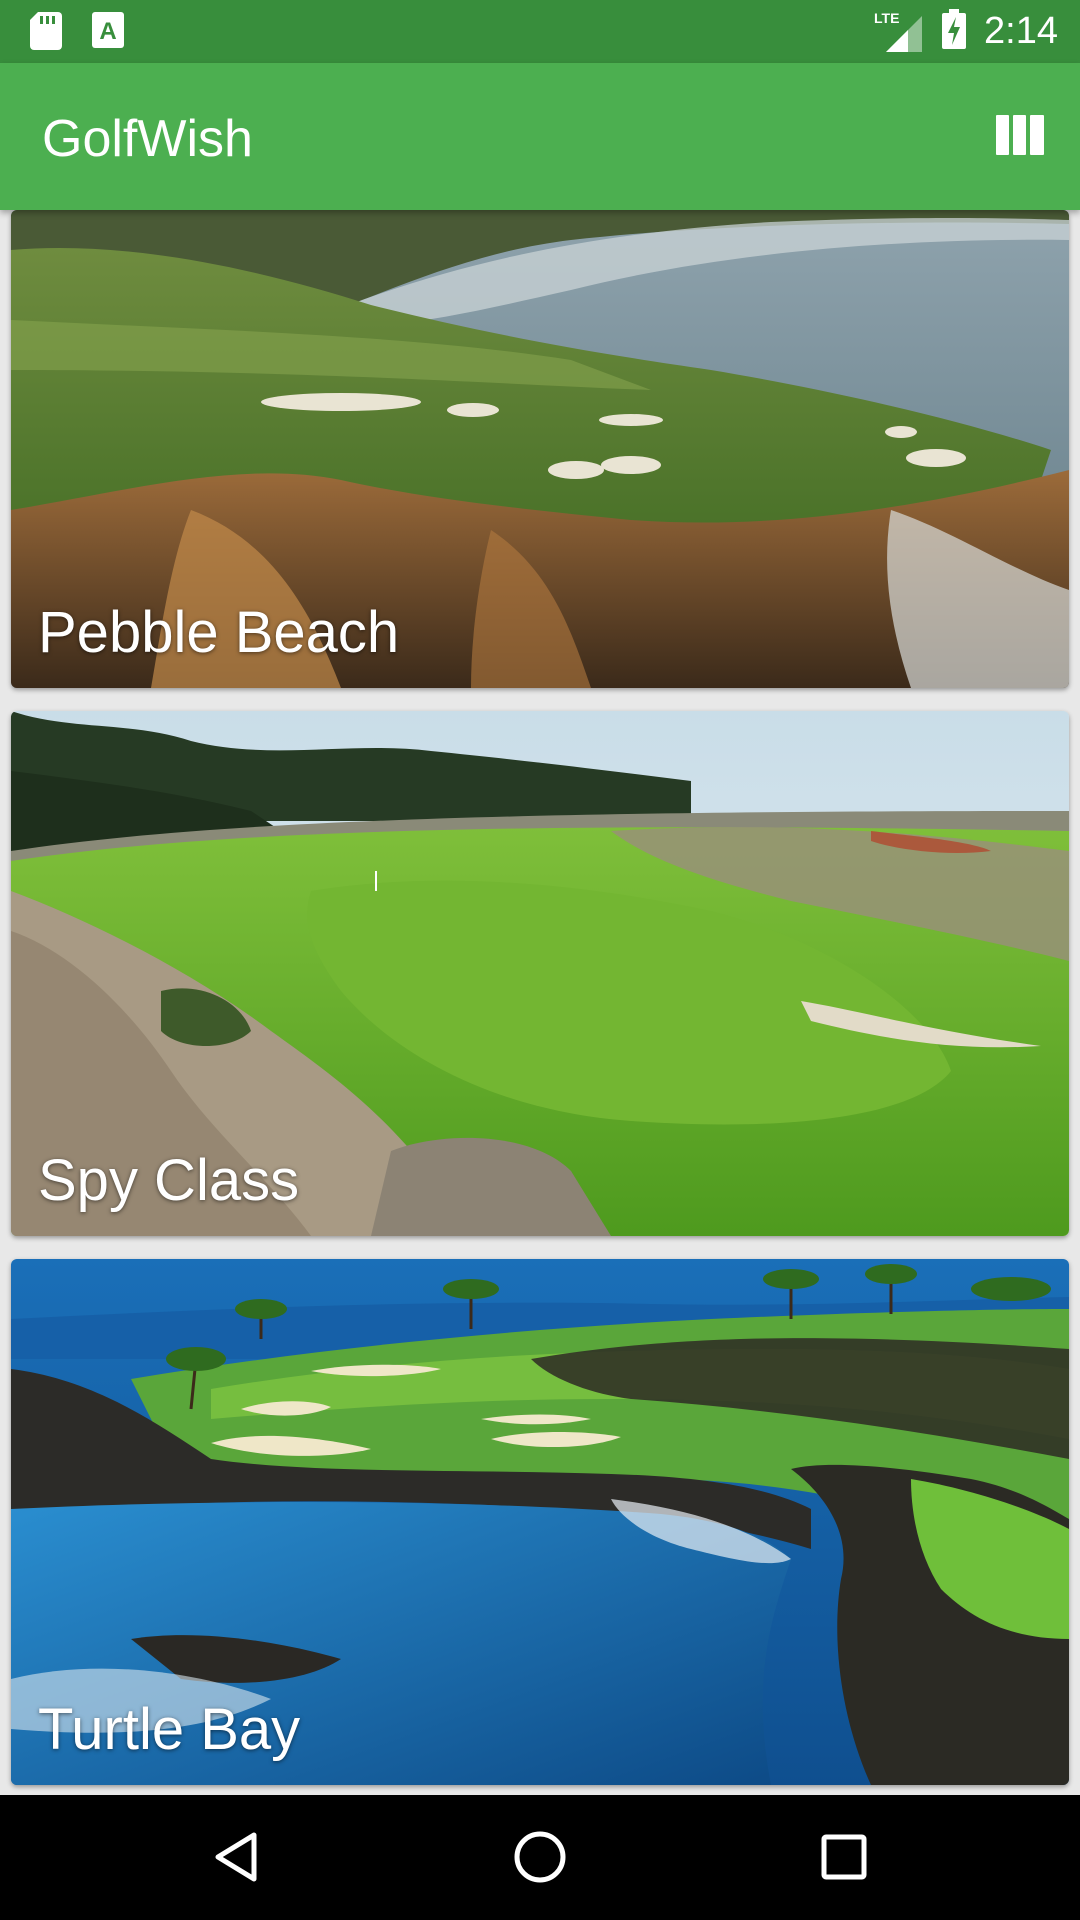  I want to click on view-column-icon, so click(1020, 135).